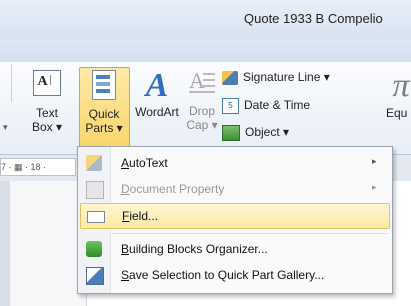  I want to click on wordart-icon: A, so click(157, 85).